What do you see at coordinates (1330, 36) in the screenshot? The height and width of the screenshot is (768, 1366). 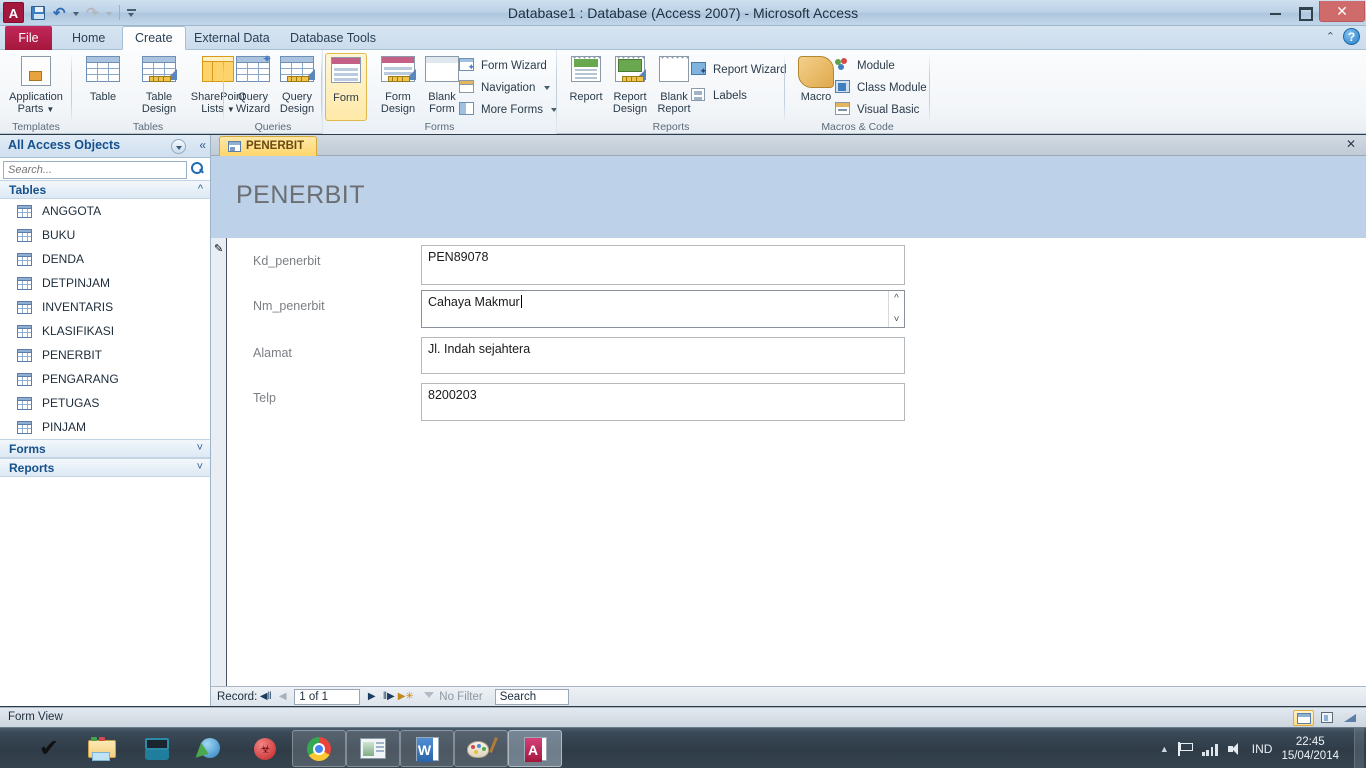 I see `collapse-ribbon-icon: ⌃` at bounding box center [1330, 36].